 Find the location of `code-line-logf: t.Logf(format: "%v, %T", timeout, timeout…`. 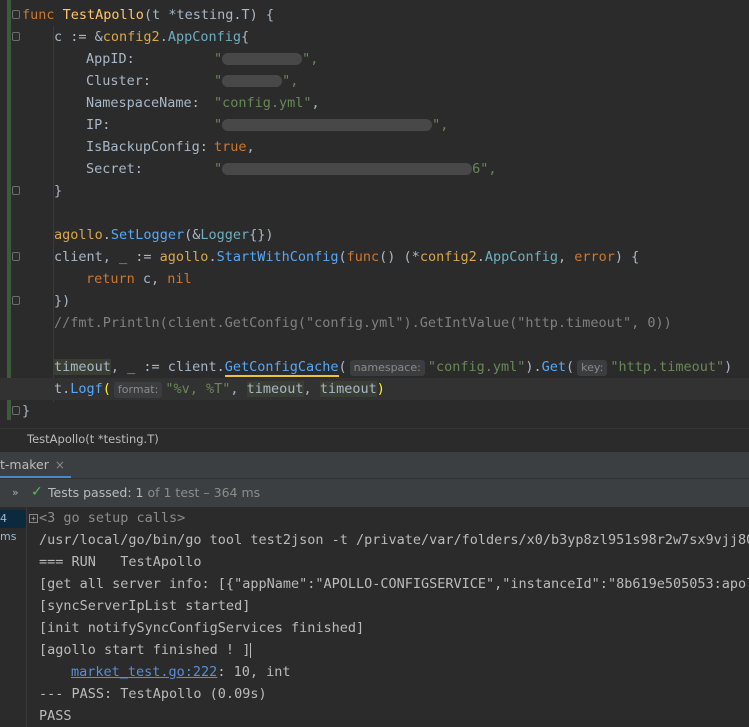

code-line-logf: t.Logf(format: "%v, %T", timeout, timeout… is located at coordinates (219, 389).